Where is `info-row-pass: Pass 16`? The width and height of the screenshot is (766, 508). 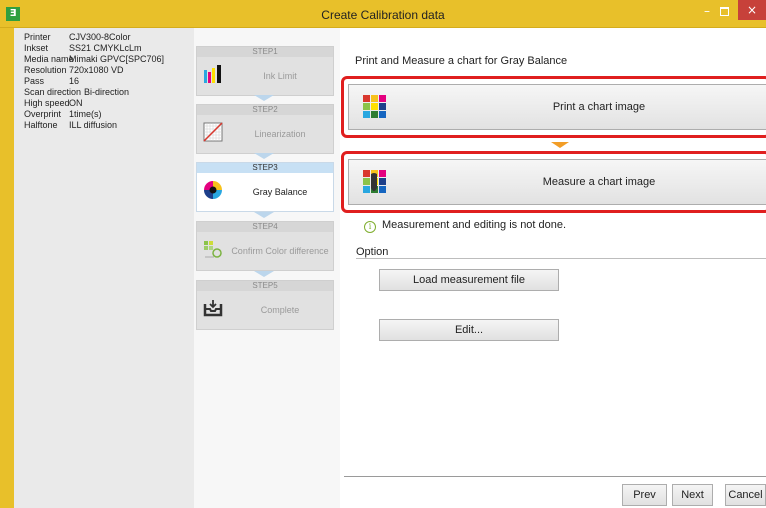 info-row-pass: Pass 16 is located at coordinates (51, 81).